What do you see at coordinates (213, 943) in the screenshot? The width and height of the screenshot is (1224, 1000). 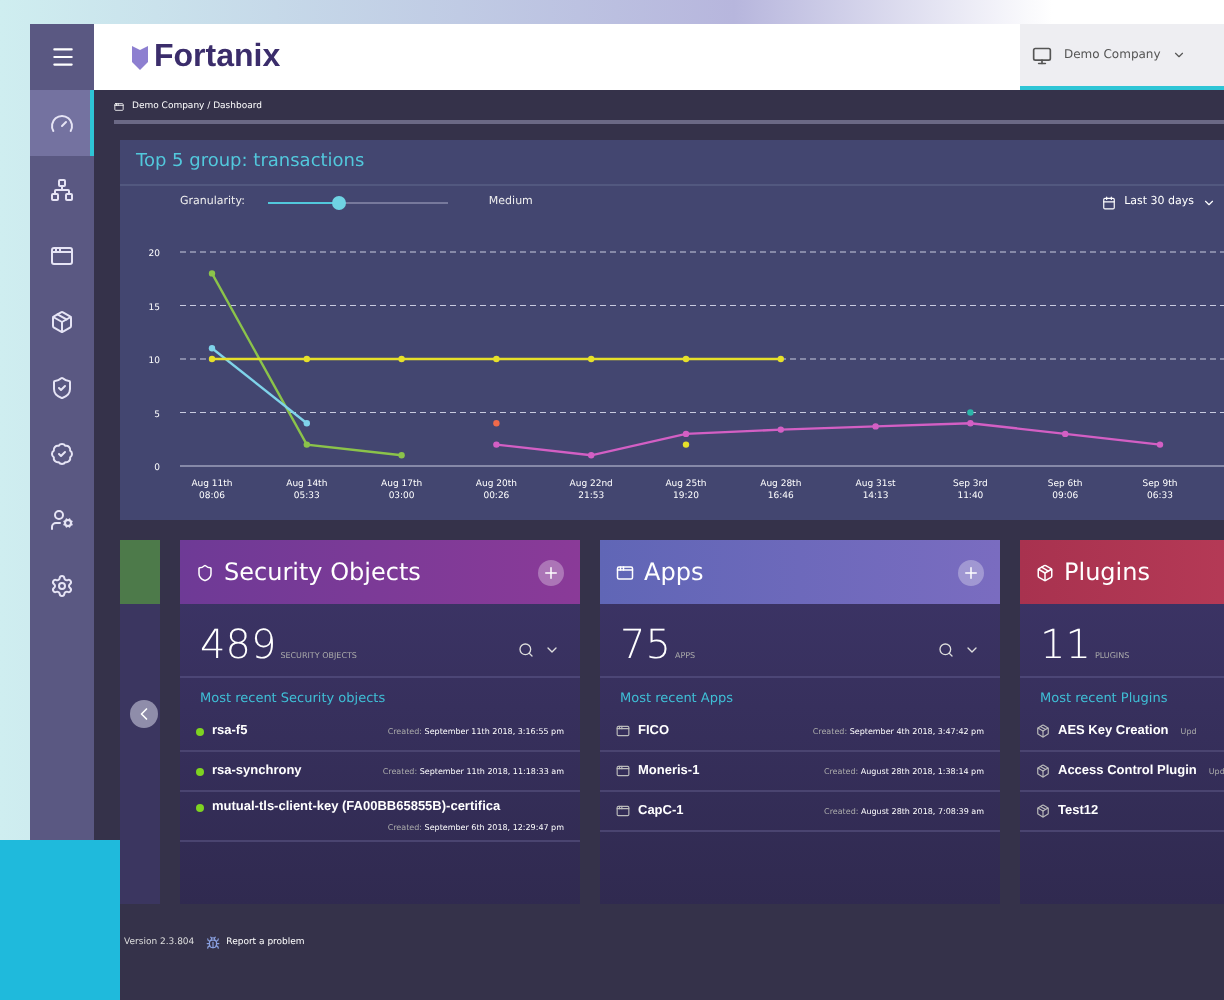 I see `bug-icon` at bounding box center [213, 943].